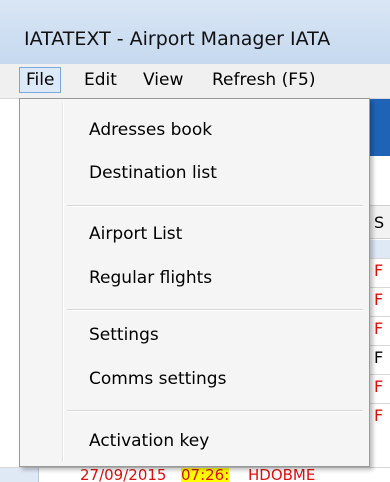 The image size is (390, 482). I want to click on menu-item-adresses-book: Adresses book, so click(150, 130).